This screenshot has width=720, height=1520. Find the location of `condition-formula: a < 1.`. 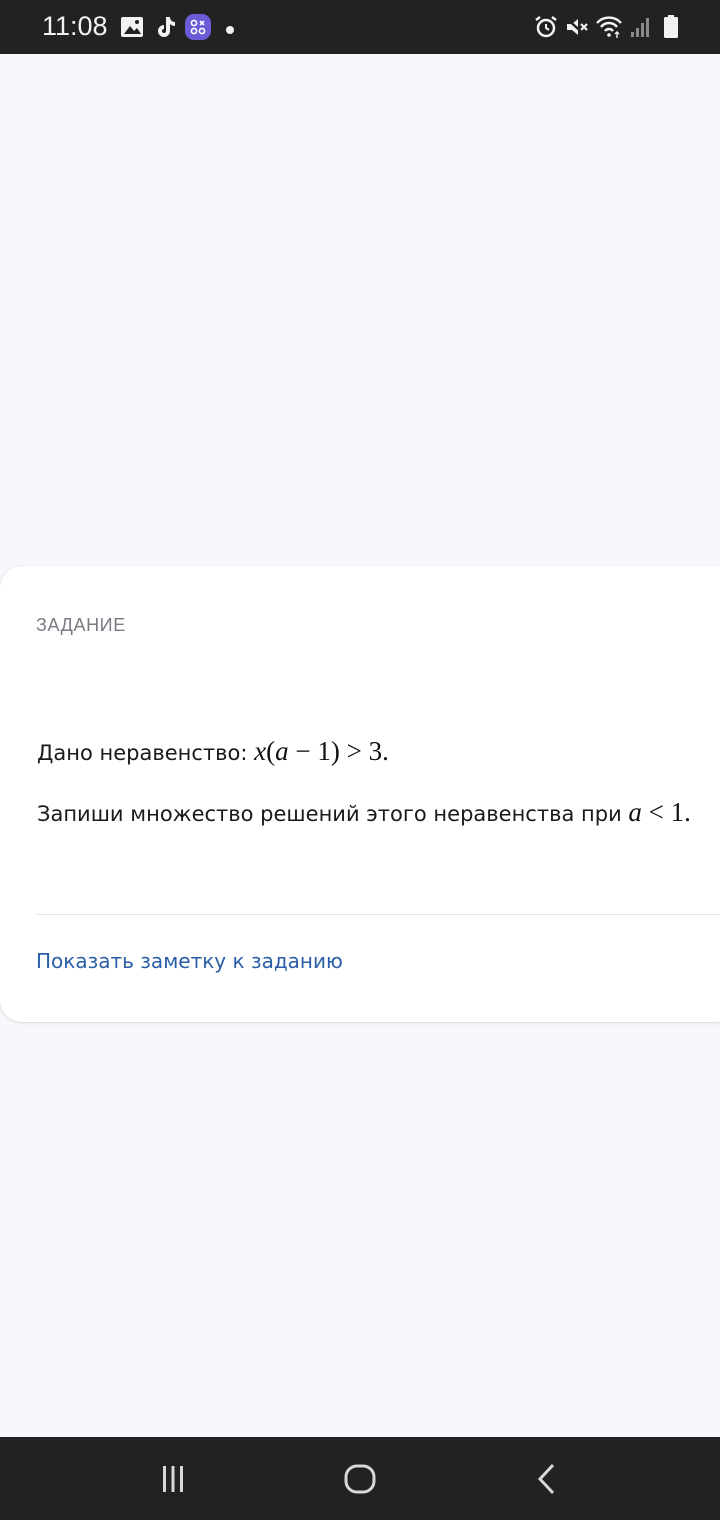

condition-formula: a < 1. is located at coordinates (659, 812).